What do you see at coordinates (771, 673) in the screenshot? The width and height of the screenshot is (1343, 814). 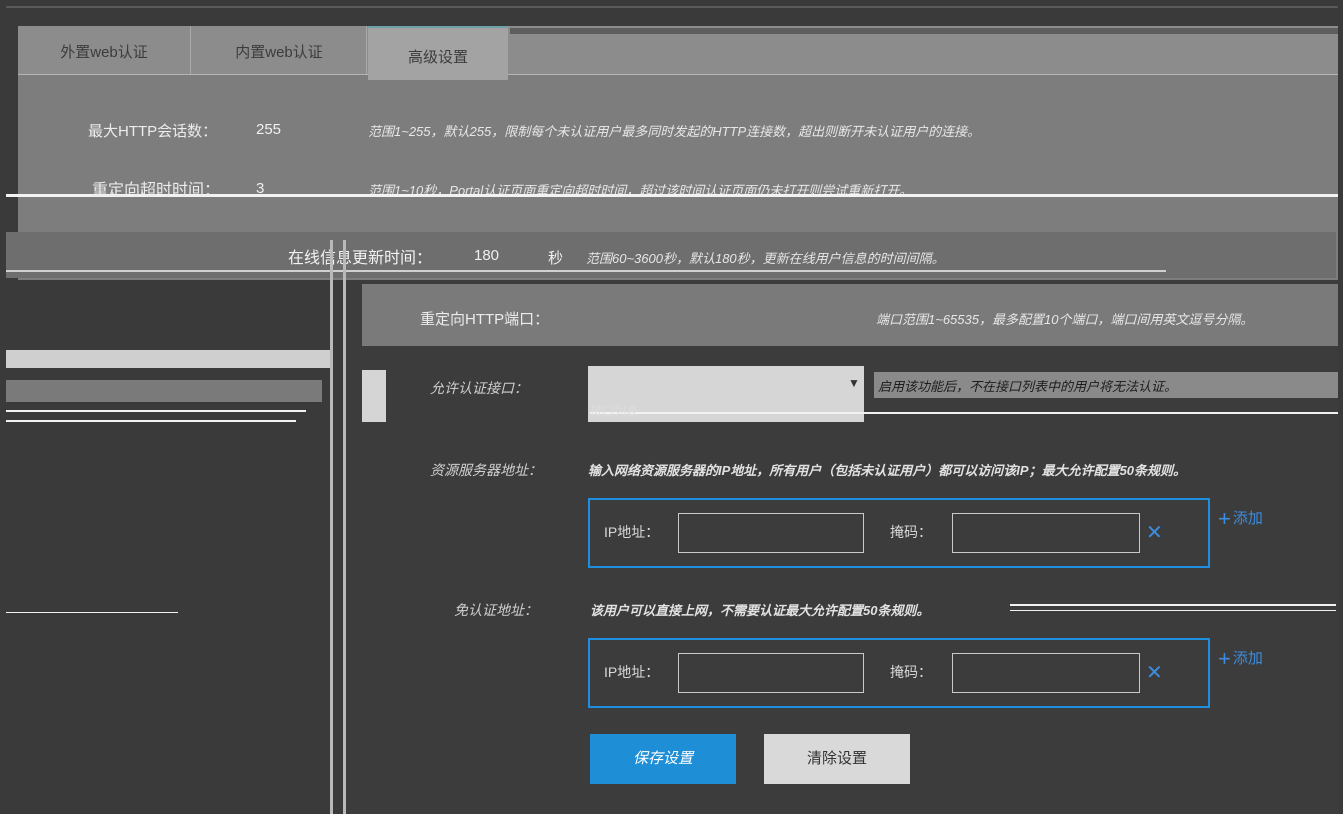 I see `free-auth-ip-input` at bounding box center [771, 673].